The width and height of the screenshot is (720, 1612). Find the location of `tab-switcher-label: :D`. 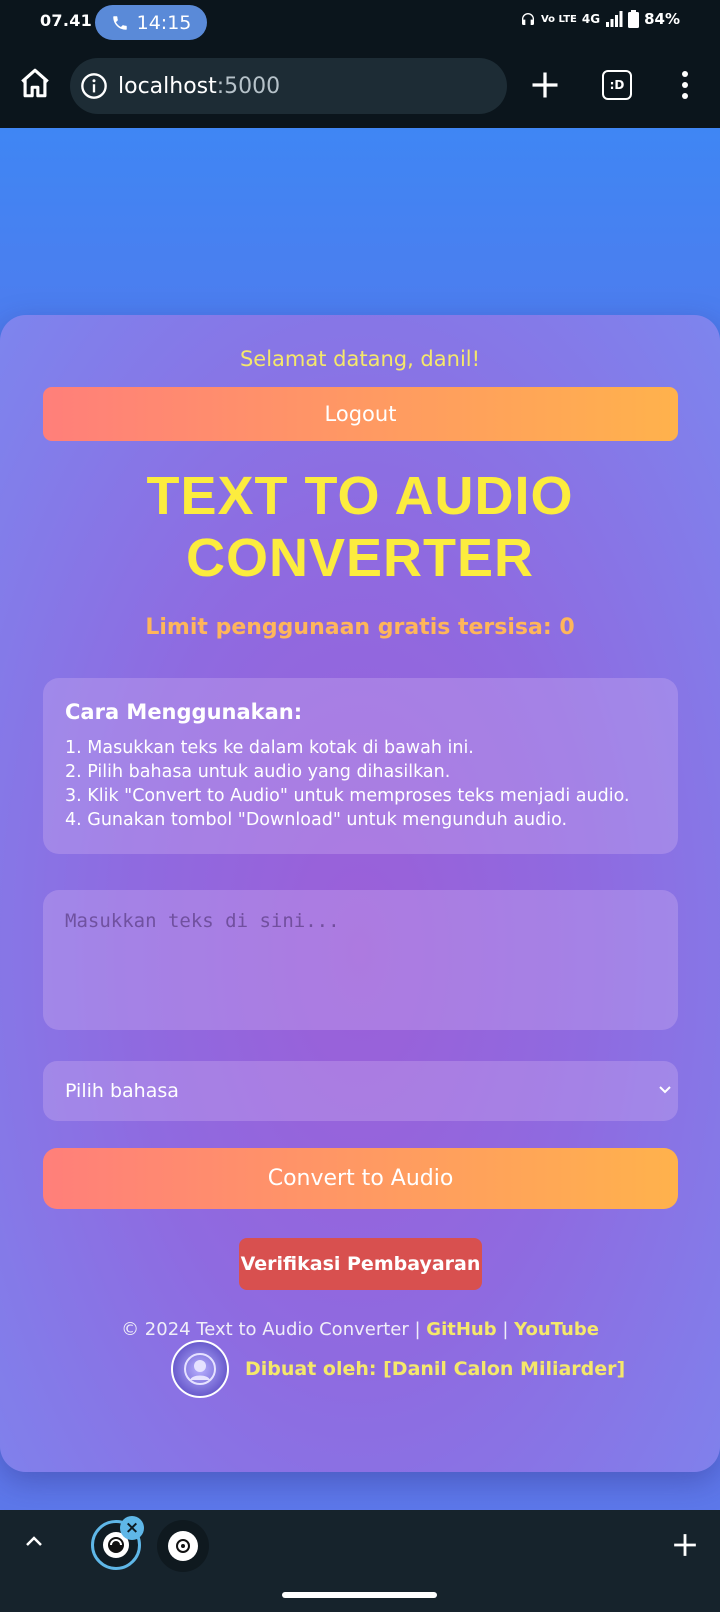

tab-switcher-label: :D is located at coordinates (617, 85).